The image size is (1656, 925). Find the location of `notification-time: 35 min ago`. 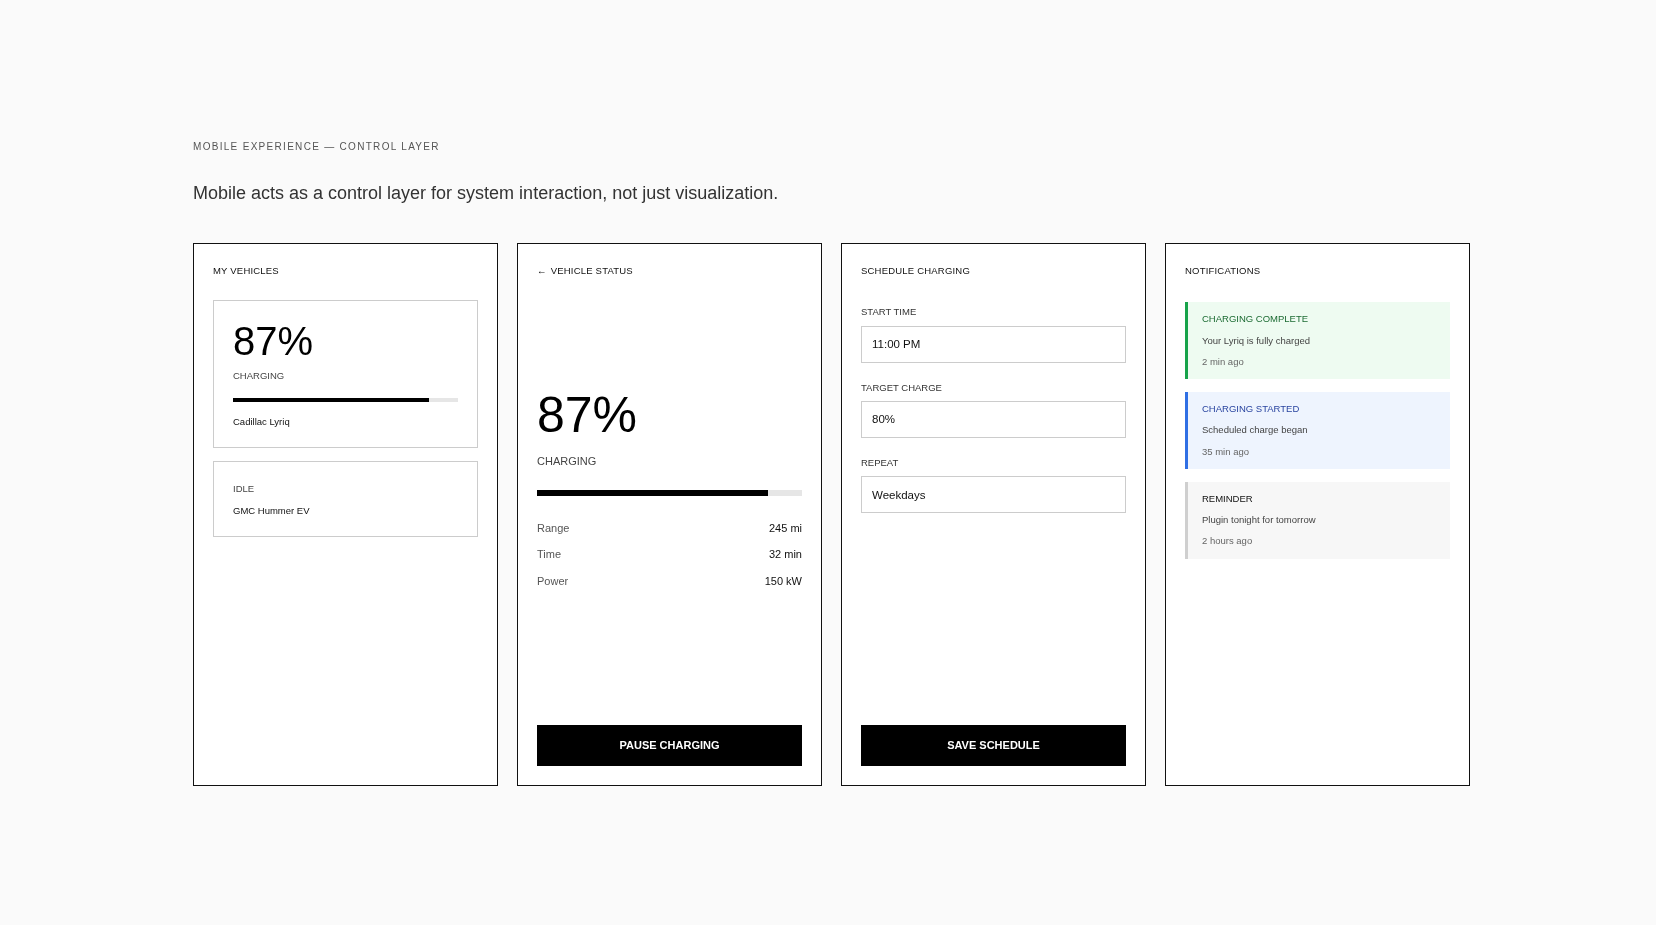

notification-time: 35 min ago is located at coordinates (1226, 451).